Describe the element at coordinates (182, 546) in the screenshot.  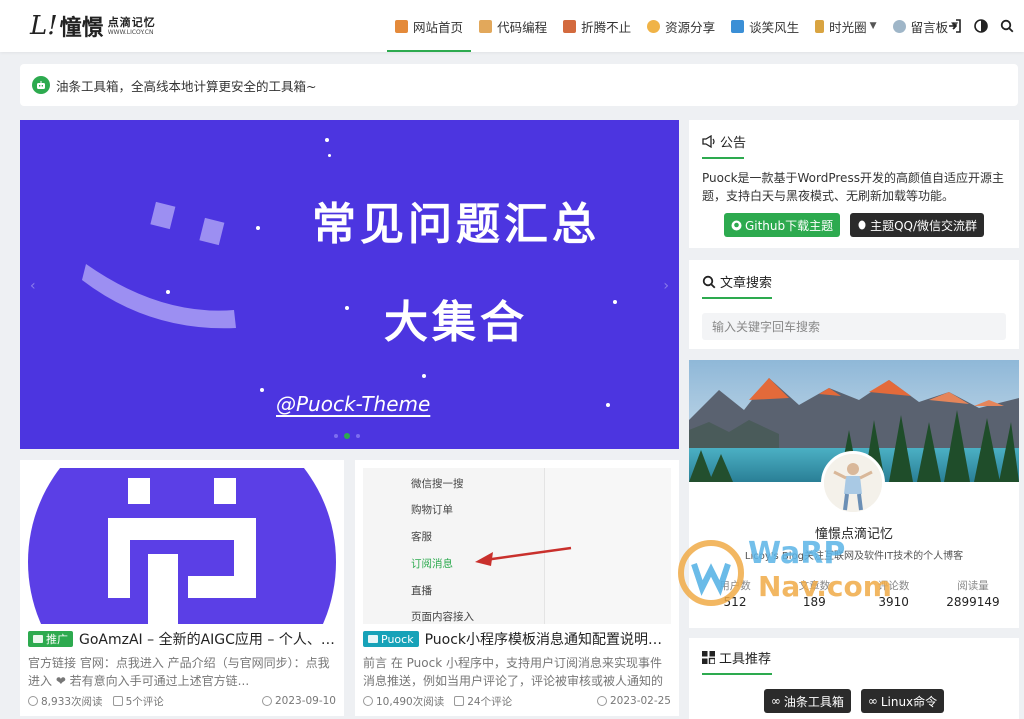
I see `post-thumbnail` at that location.